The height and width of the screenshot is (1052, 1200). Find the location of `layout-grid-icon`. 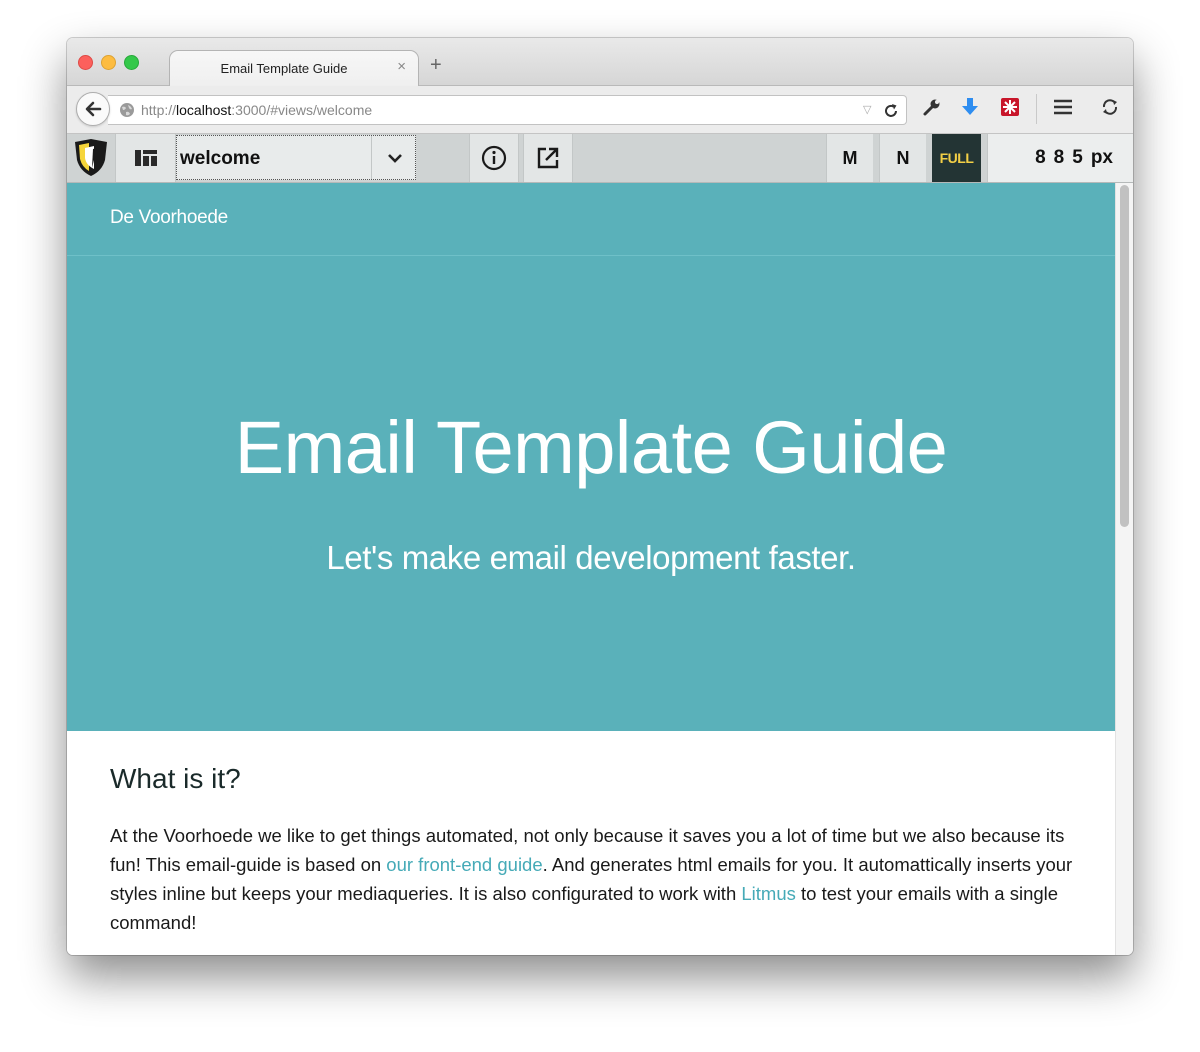

layout-grid-icon is located at coordinates (146, 158).